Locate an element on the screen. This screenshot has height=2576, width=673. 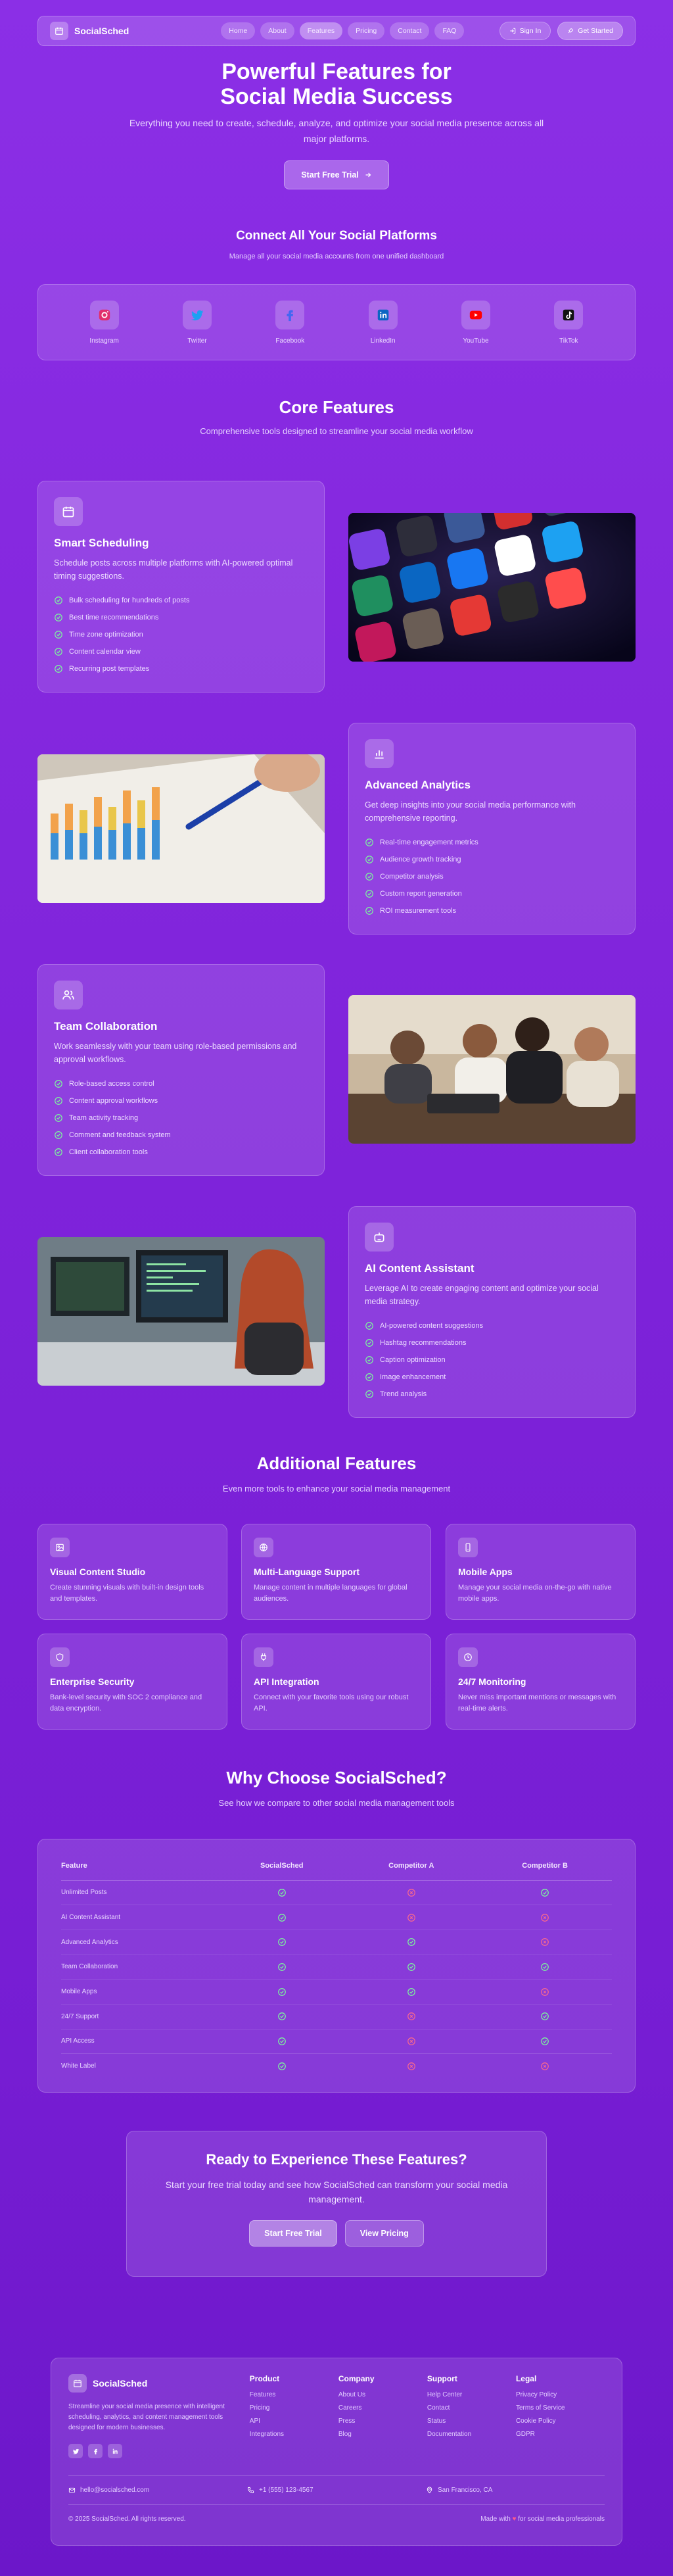
team-meeting-photo is located at coordinates (492, 1069).